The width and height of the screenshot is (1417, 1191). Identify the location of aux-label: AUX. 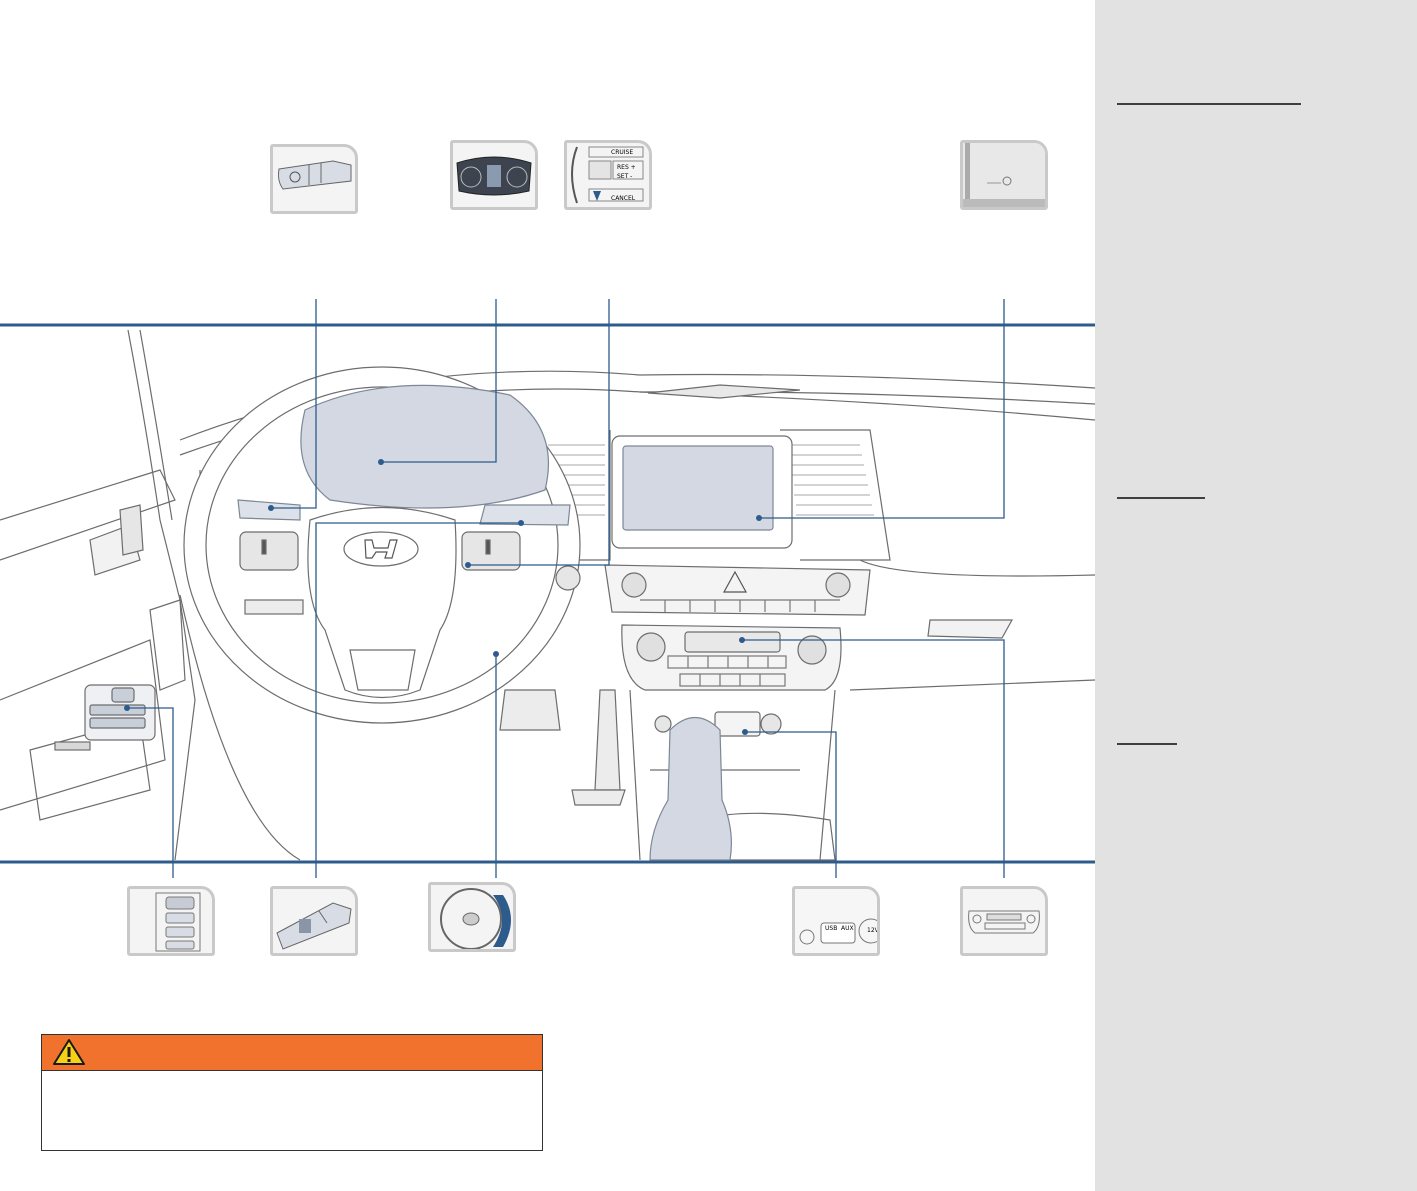
(847, 928).